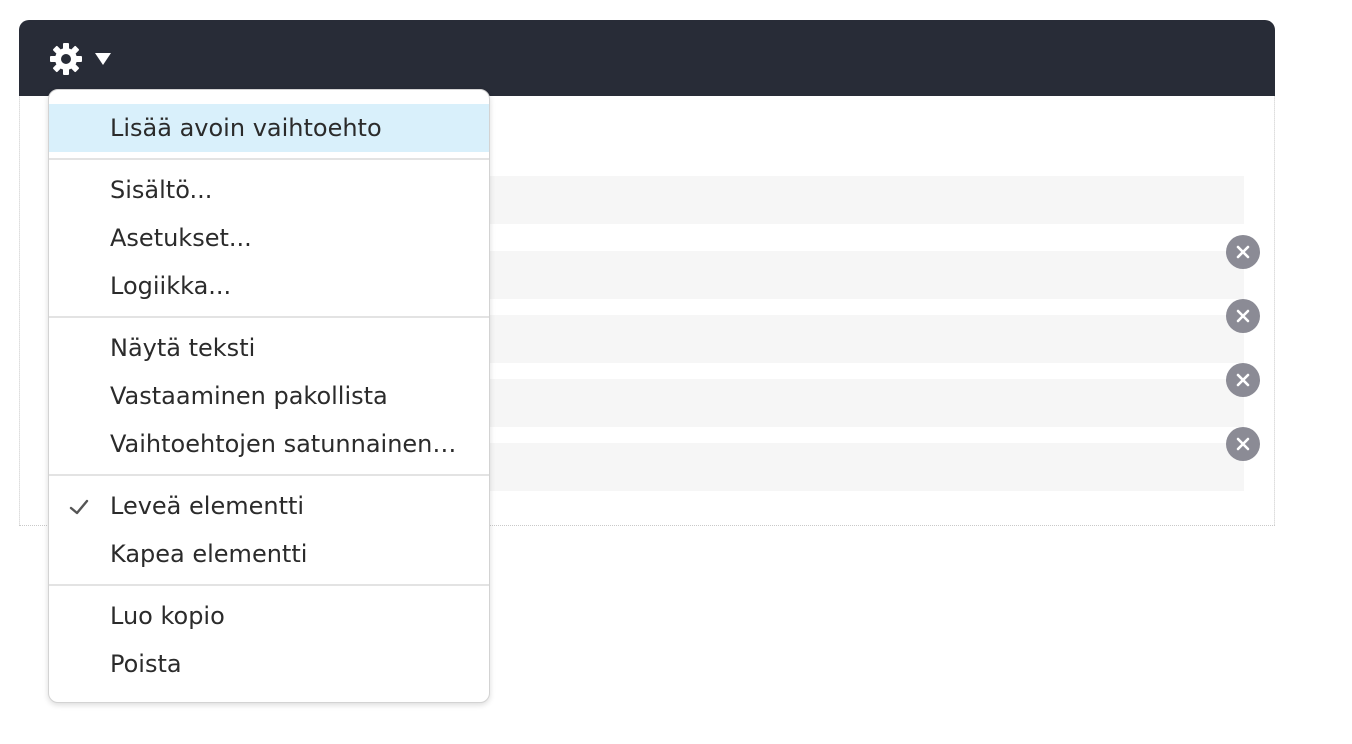 This screenshot has width=1352, height=744. I want to click on question-toolbar, so click(647, 58).